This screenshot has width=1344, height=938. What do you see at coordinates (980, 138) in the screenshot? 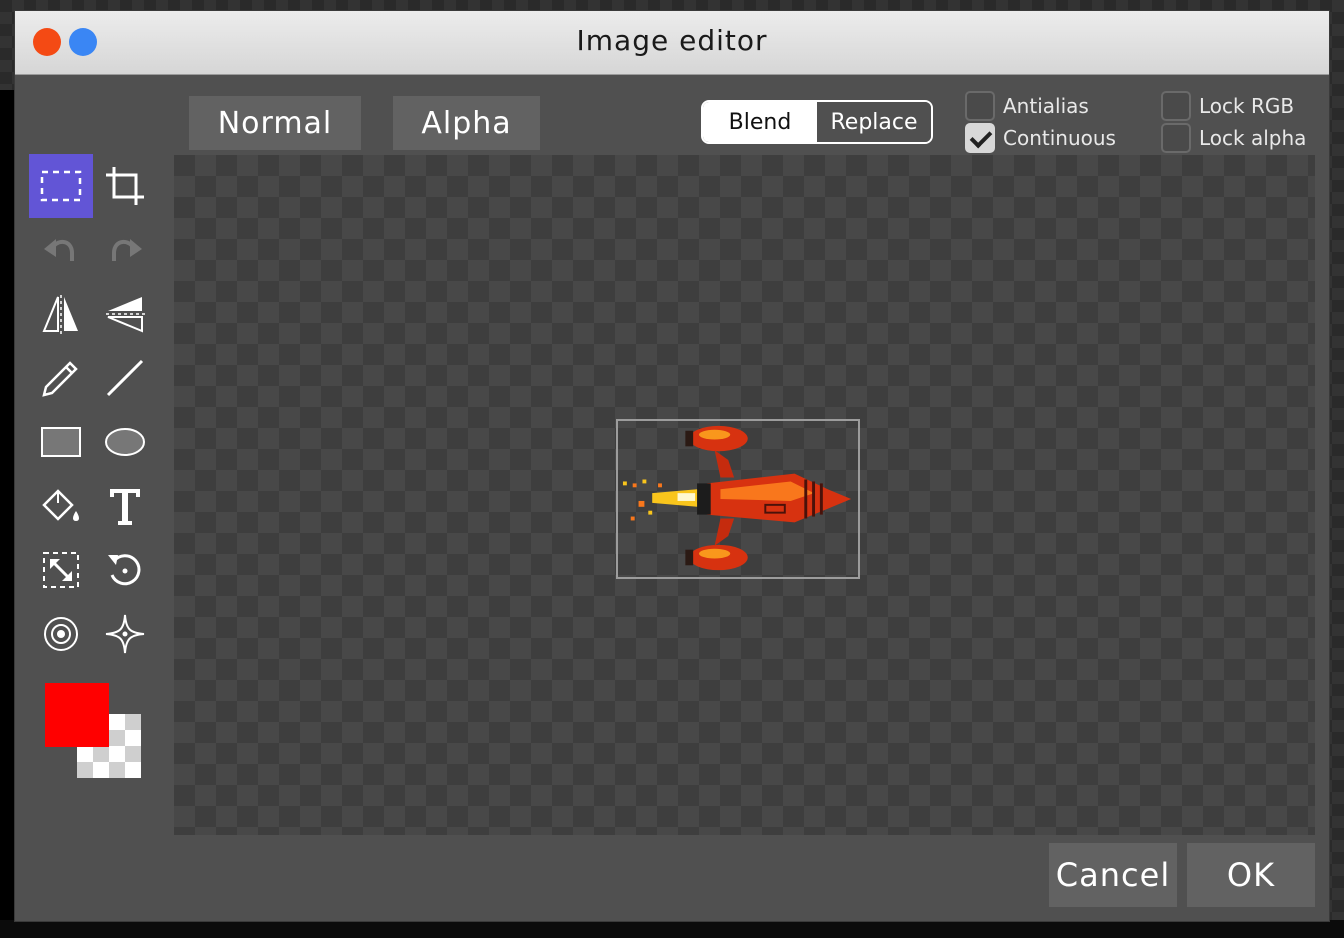
I see `continuous-checkbox` at bounding box center [980, 138].